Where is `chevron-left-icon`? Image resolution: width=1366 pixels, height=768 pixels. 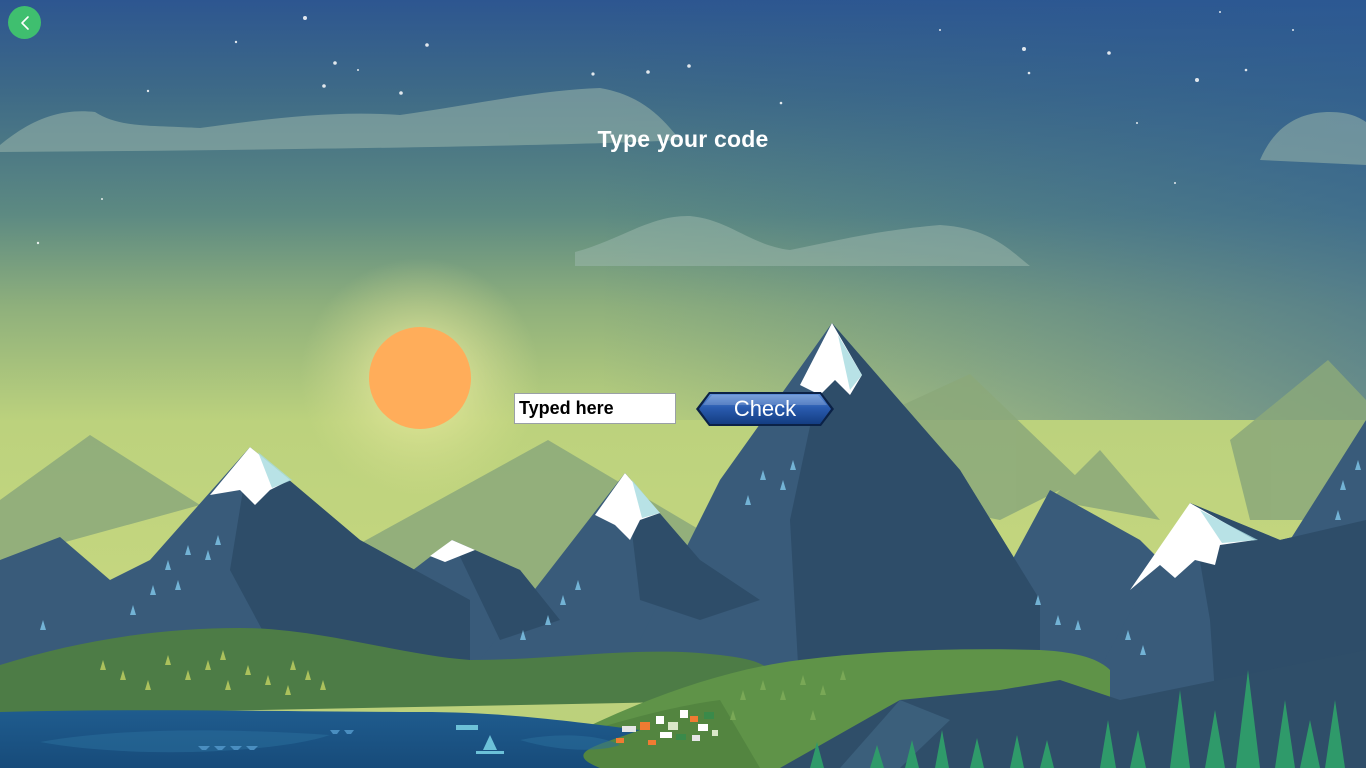
chevron-left-icon is located at coordinates (24, 22).